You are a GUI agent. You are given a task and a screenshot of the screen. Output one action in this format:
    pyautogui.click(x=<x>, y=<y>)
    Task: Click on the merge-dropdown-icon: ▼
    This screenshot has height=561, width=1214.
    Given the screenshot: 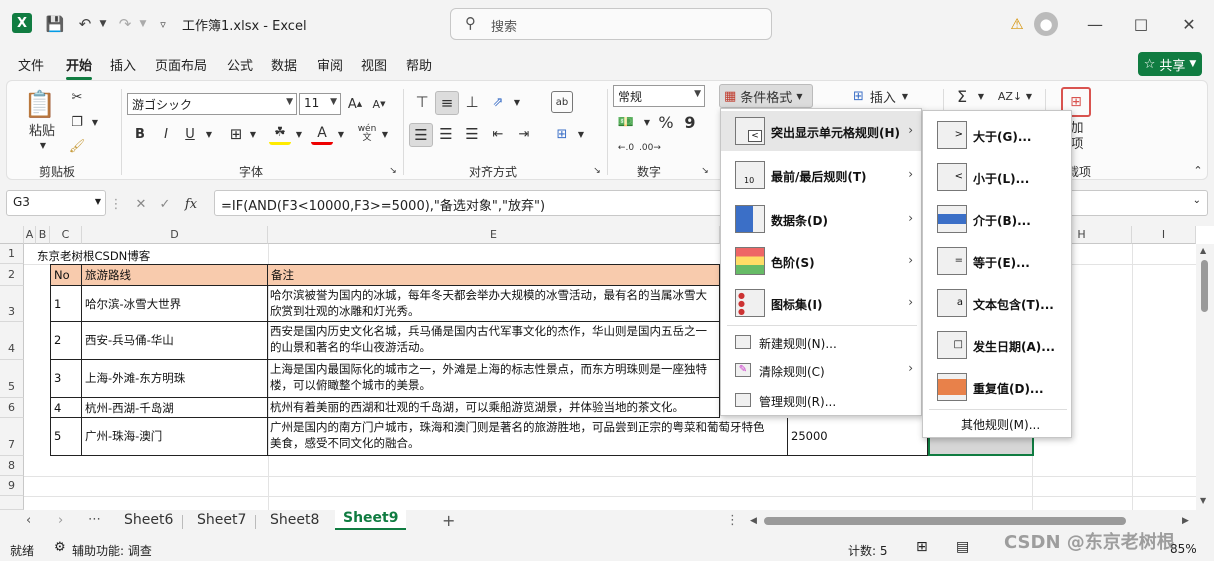 What is the action you would take?
    pyautogui.click(x=581, y=134)
    